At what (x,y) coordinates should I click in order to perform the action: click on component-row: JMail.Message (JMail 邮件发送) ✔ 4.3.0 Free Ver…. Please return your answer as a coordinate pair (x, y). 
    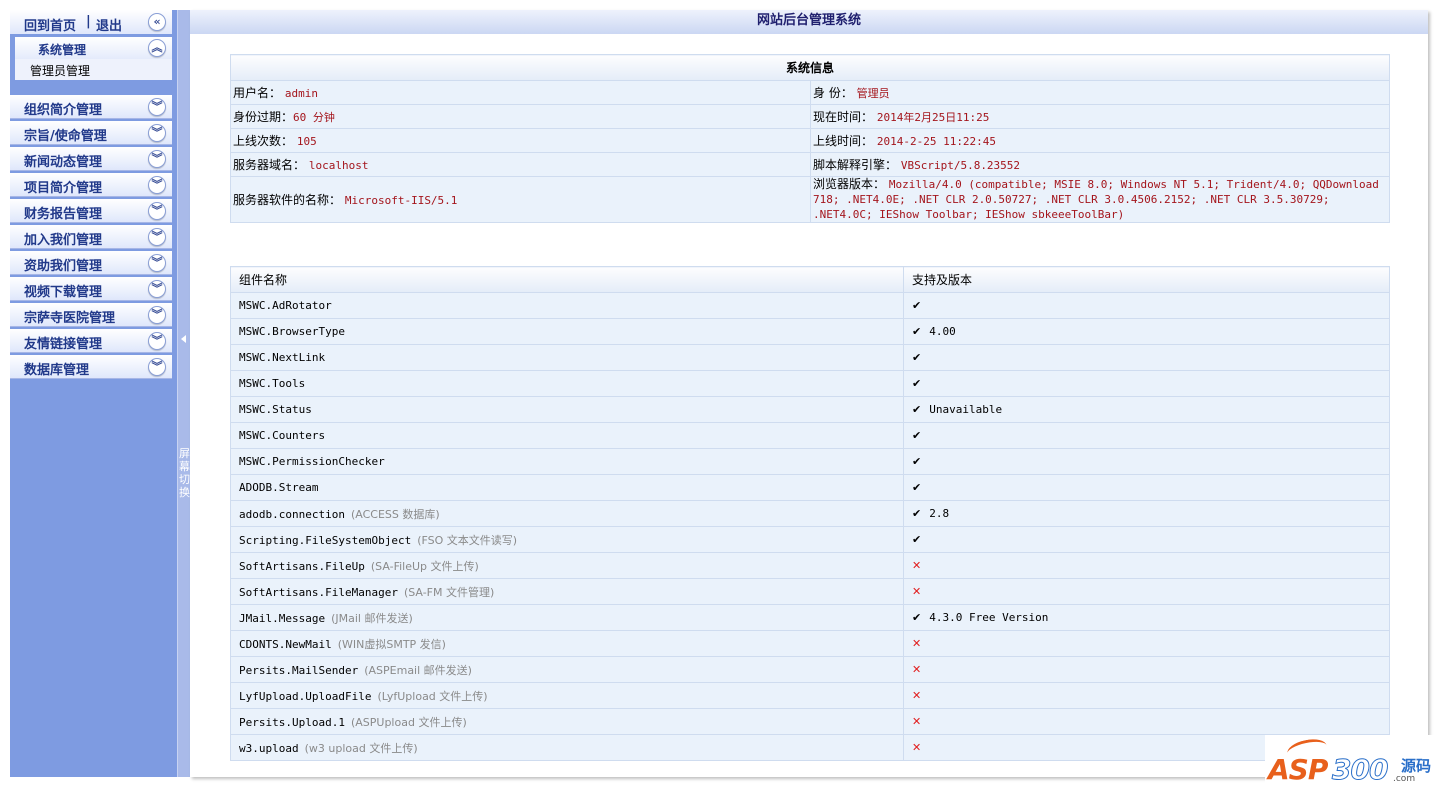
    Looking at the image, I should click on (810, 617).